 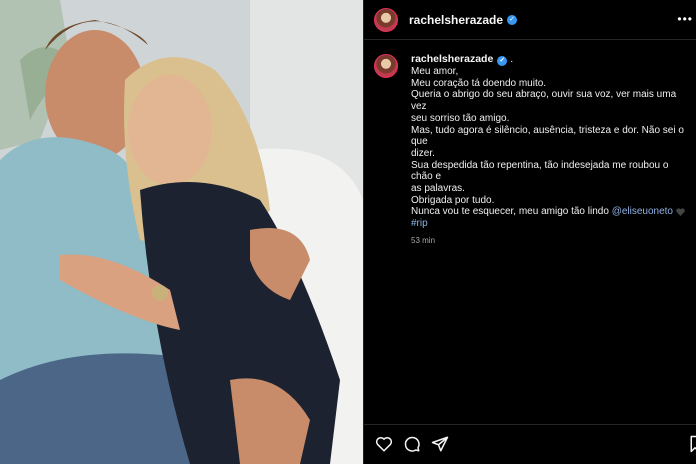 I want to click on caption-line: dizer., so click(x=423, y=153).